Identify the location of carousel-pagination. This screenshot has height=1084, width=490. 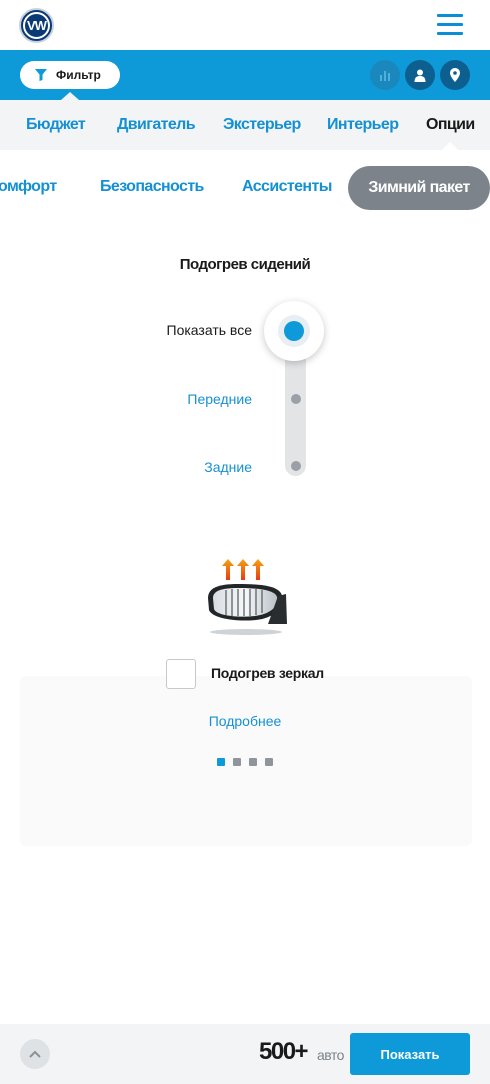
(245, 762).